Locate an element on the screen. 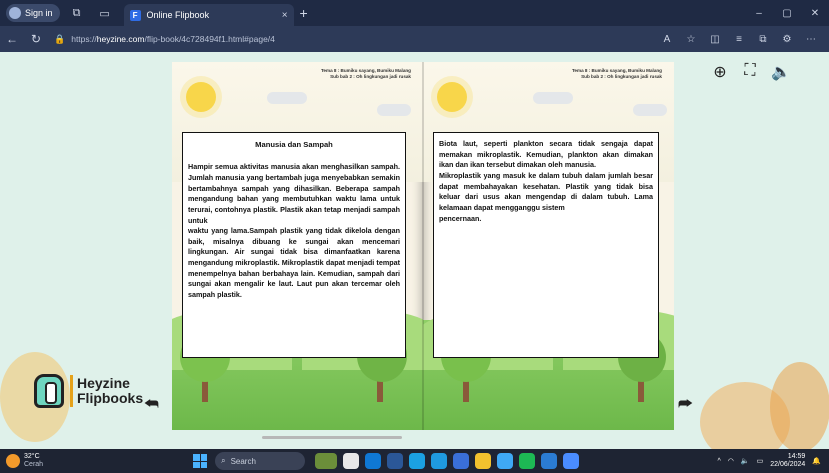  volume-icon: 🔈 is located at coordinates (745, 461).